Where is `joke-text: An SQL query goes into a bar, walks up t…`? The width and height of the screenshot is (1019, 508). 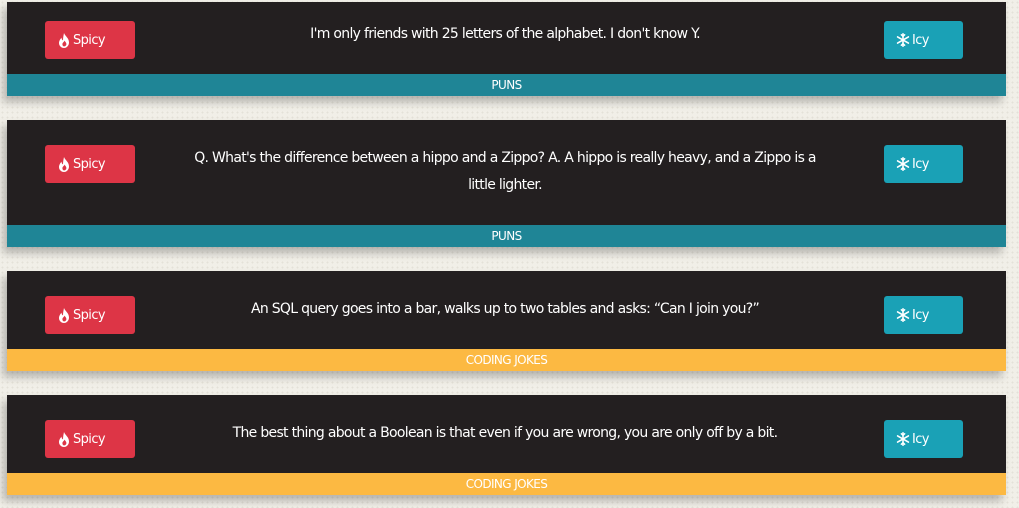
joke-text: An SQL query goes into a bar, walks up t… is located at coordinates (505, 309).